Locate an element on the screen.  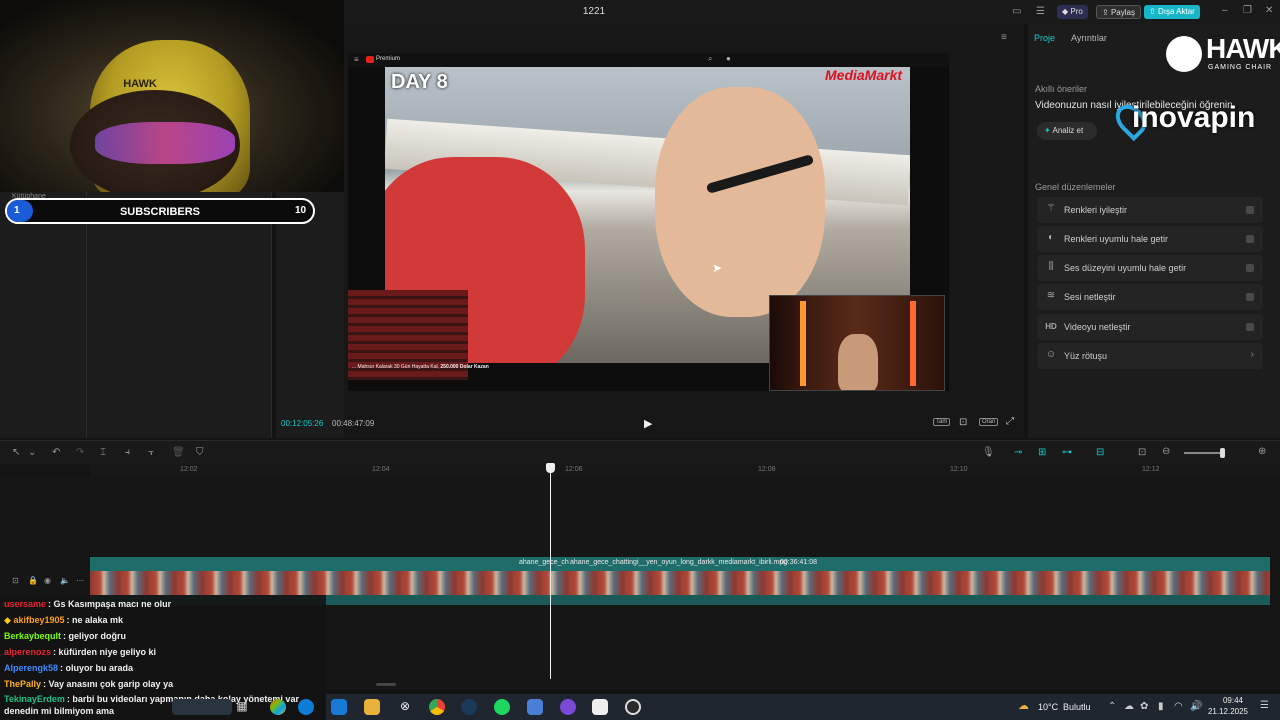
trim-right-icon: ⫟ is located at coordinates (151, 452).